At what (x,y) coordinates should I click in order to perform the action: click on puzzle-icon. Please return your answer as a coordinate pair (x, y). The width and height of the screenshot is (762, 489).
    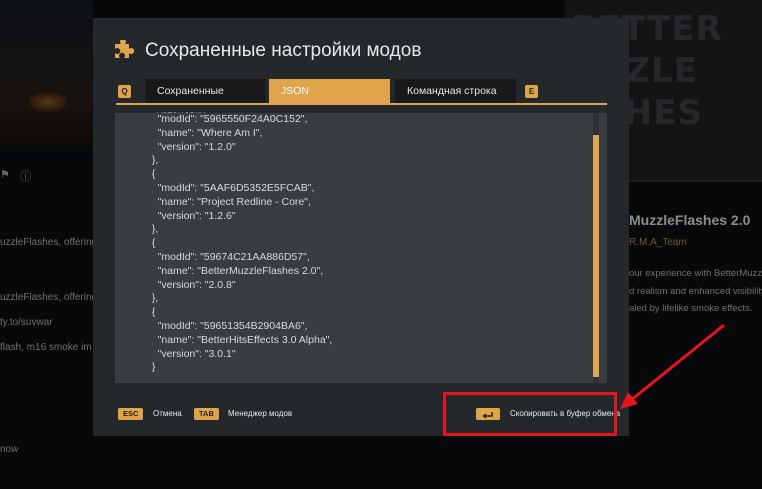
    Looking at the image, I should click on (124, 50).